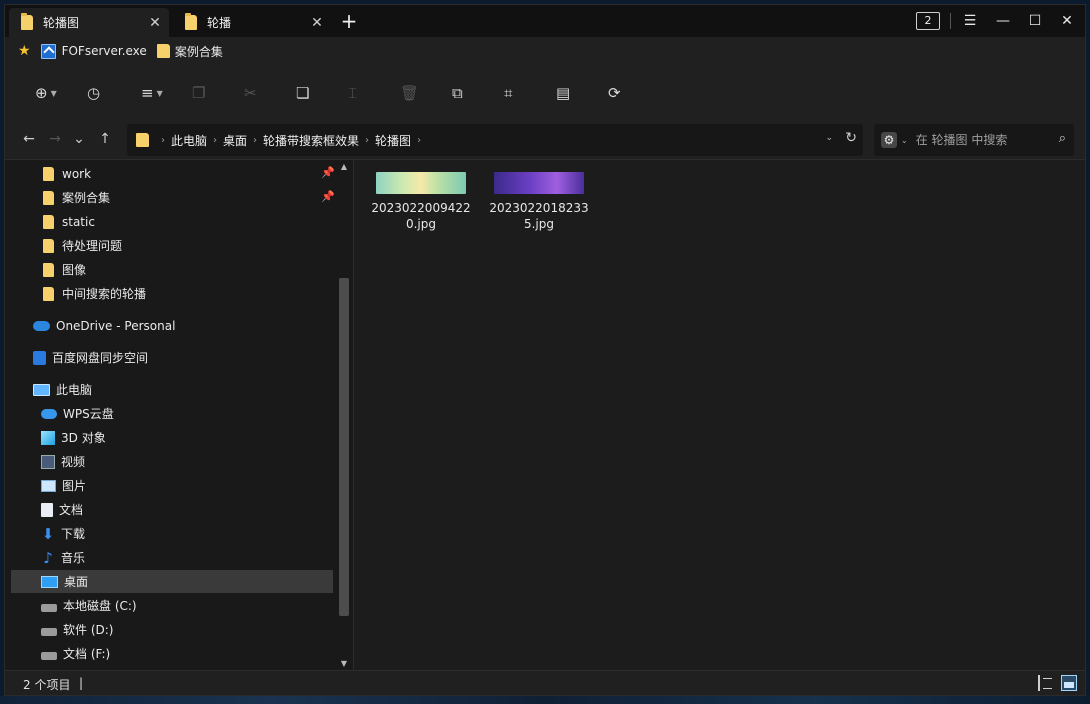  Describe the element at coordinates (89, 22) in the screenshot. I see `tab-lunbotu: 轮播图 ✕` at that location.